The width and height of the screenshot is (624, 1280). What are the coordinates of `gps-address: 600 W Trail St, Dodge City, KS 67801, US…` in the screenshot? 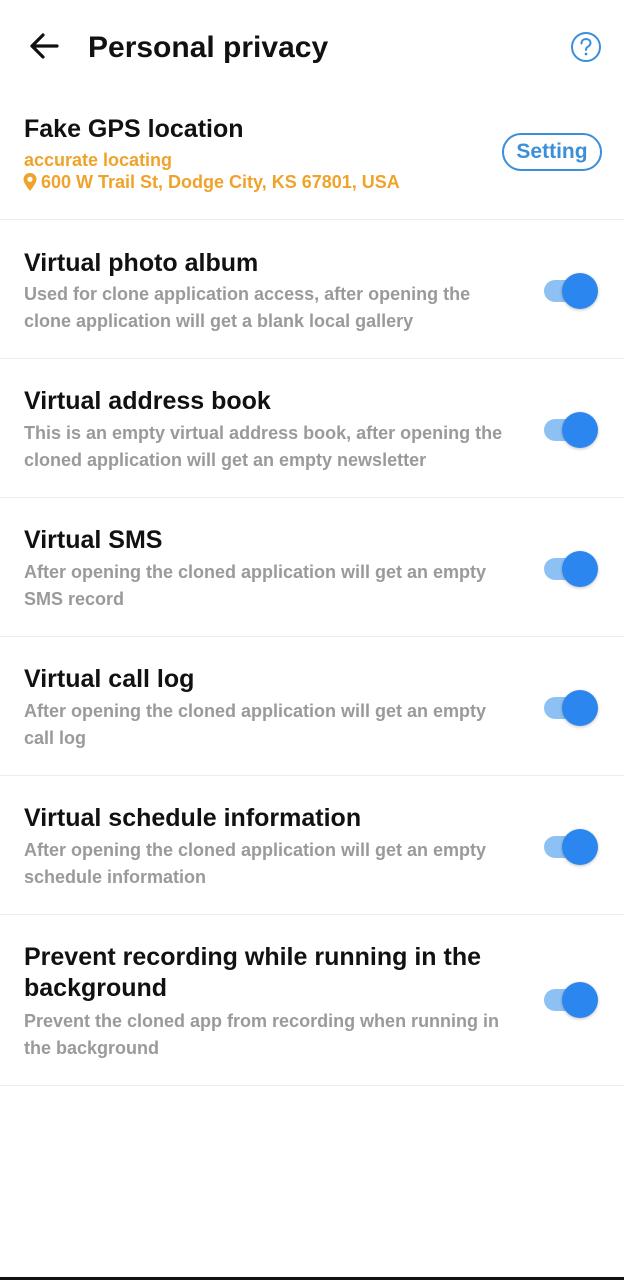 It's located at (220, 182).